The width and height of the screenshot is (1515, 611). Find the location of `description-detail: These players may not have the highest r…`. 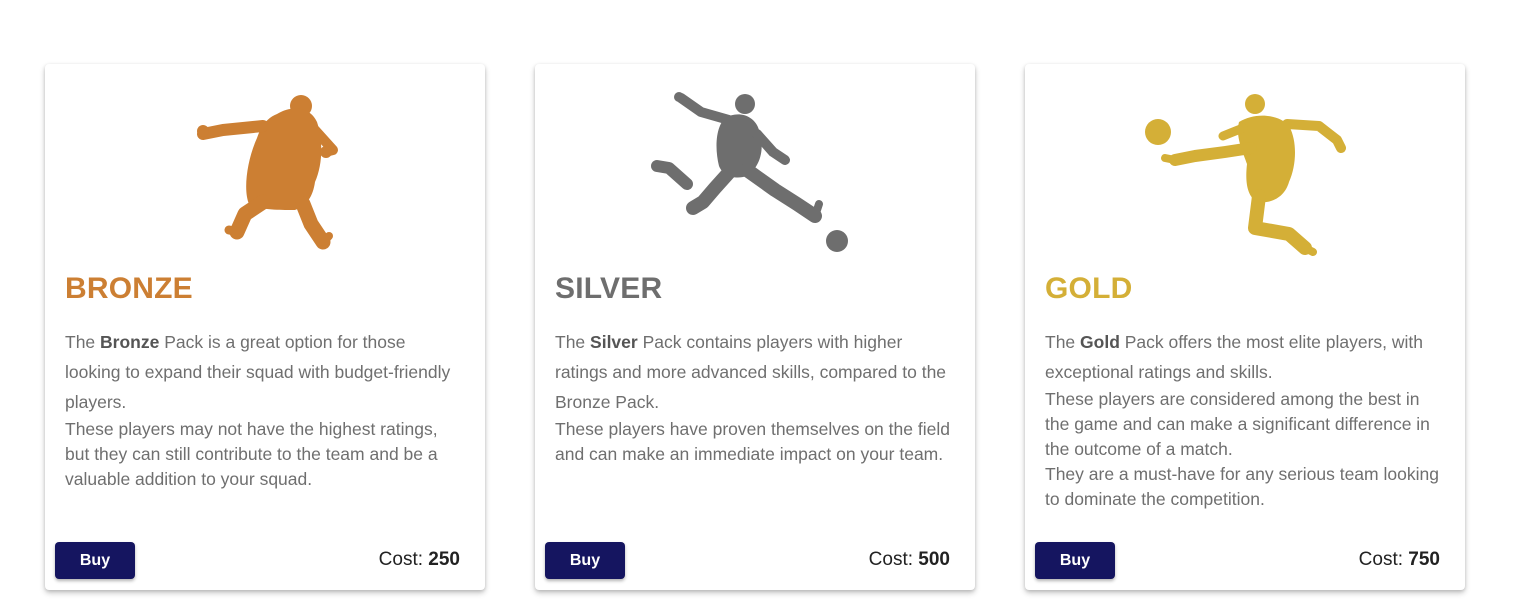

description-detail: These players may not have the highest r… is located at coordinates (251, 454).